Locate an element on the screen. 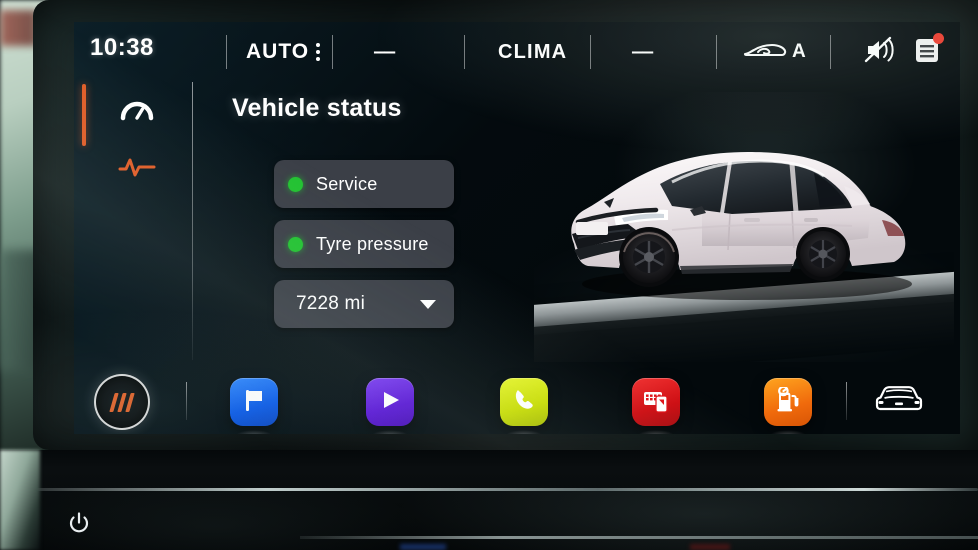 Image resolution: width=978 pixels, height=550 pixels. recirculation-button: A is located at coordinates (774, 52).